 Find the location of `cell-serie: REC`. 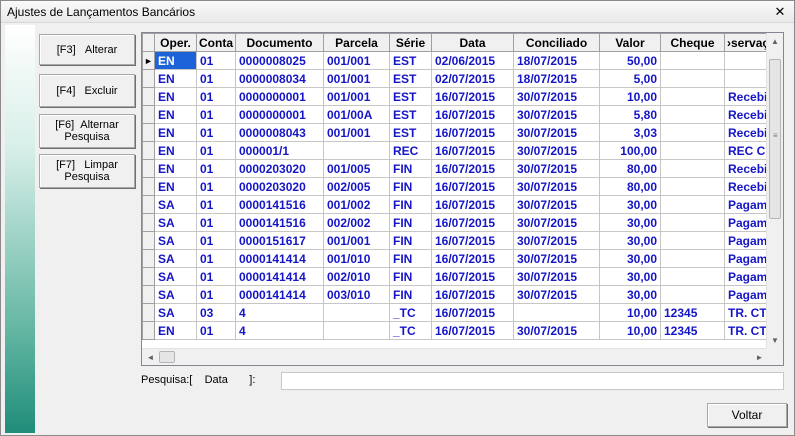

cell-serie: REC is located at coordinates (410, 150).